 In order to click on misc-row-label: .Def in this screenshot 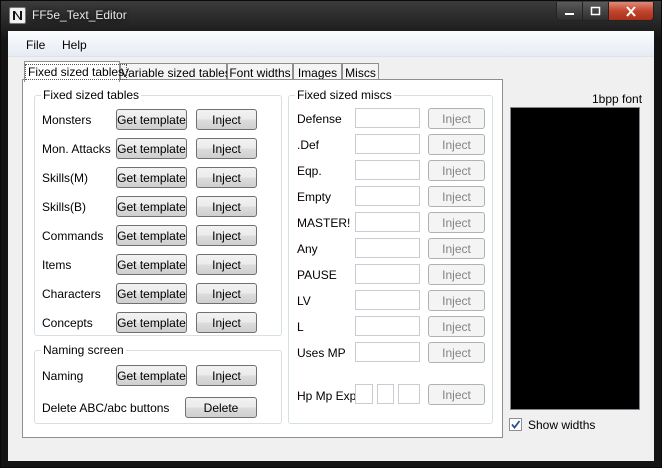, I will do `click(308, 145)`.